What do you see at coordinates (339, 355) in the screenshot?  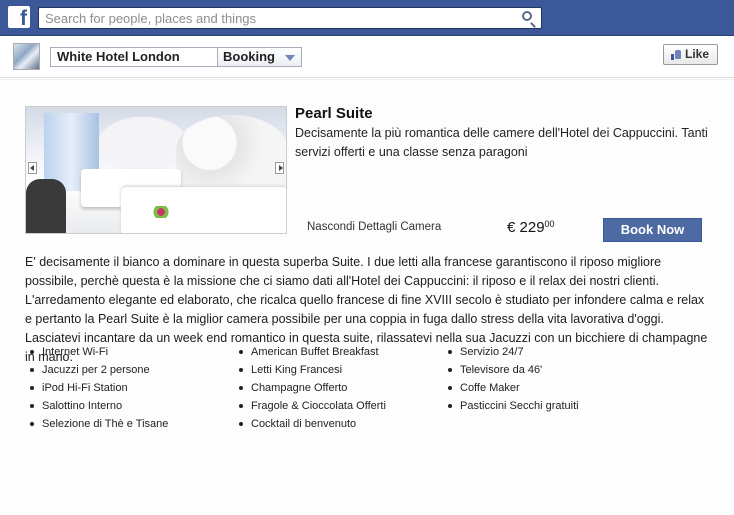 I see `list-item: American Buffet Breakfast` at bounding box center [339, 355].